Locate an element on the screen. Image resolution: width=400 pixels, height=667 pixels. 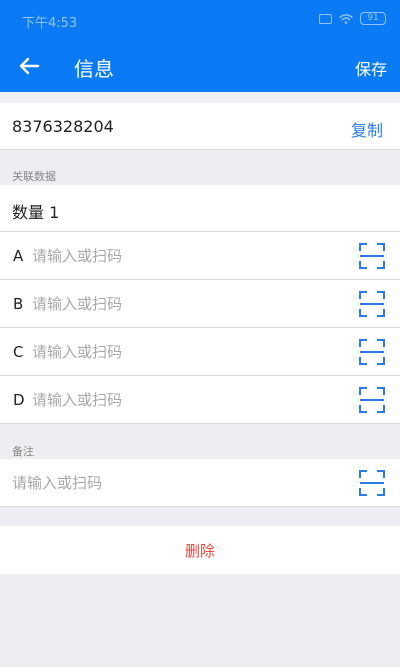
associated-section-label: 关联数据 is located at coordinates (34, 176).